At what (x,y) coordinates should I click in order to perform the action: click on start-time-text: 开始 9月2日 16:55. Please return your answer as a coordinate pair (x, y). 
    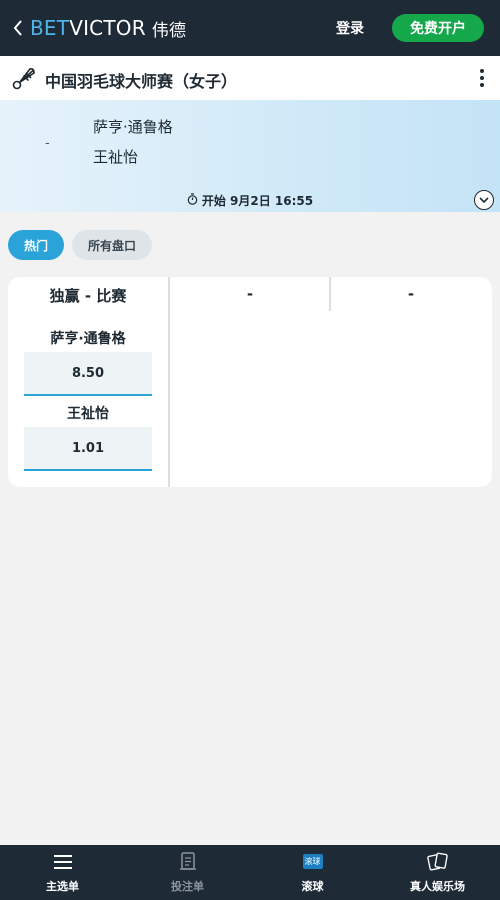
    Looking at the image, I should click on (257, 201).